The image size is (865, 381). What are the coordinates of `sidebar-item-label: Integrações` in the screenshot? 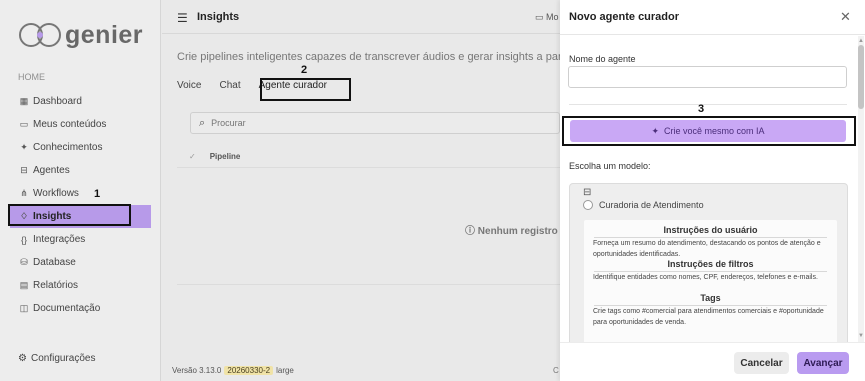 It's located at (59, 239).